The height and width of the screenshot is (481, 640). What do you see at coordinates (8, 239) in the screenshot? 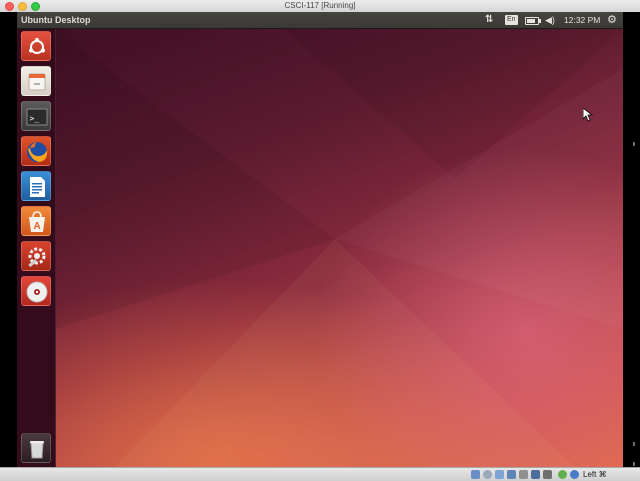
I see `host-left-margin` at bounding box center [8, 239].